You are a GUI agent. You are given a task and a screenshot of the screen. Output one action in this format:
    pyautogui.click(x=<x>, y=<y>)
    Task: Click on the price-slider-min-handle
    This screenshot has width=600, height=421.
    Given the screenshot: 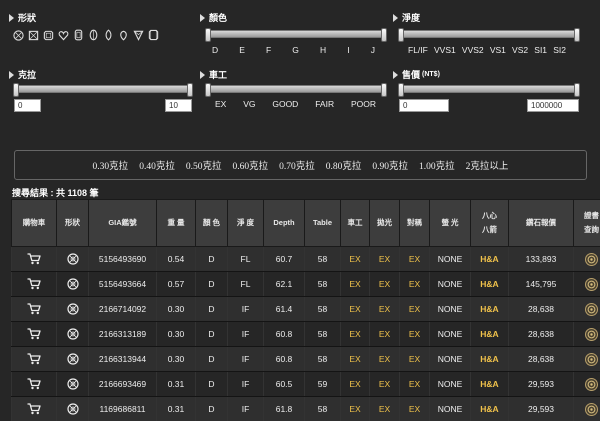 What is the action you would take?
    pyautogui.click(x=401, y=90)
    